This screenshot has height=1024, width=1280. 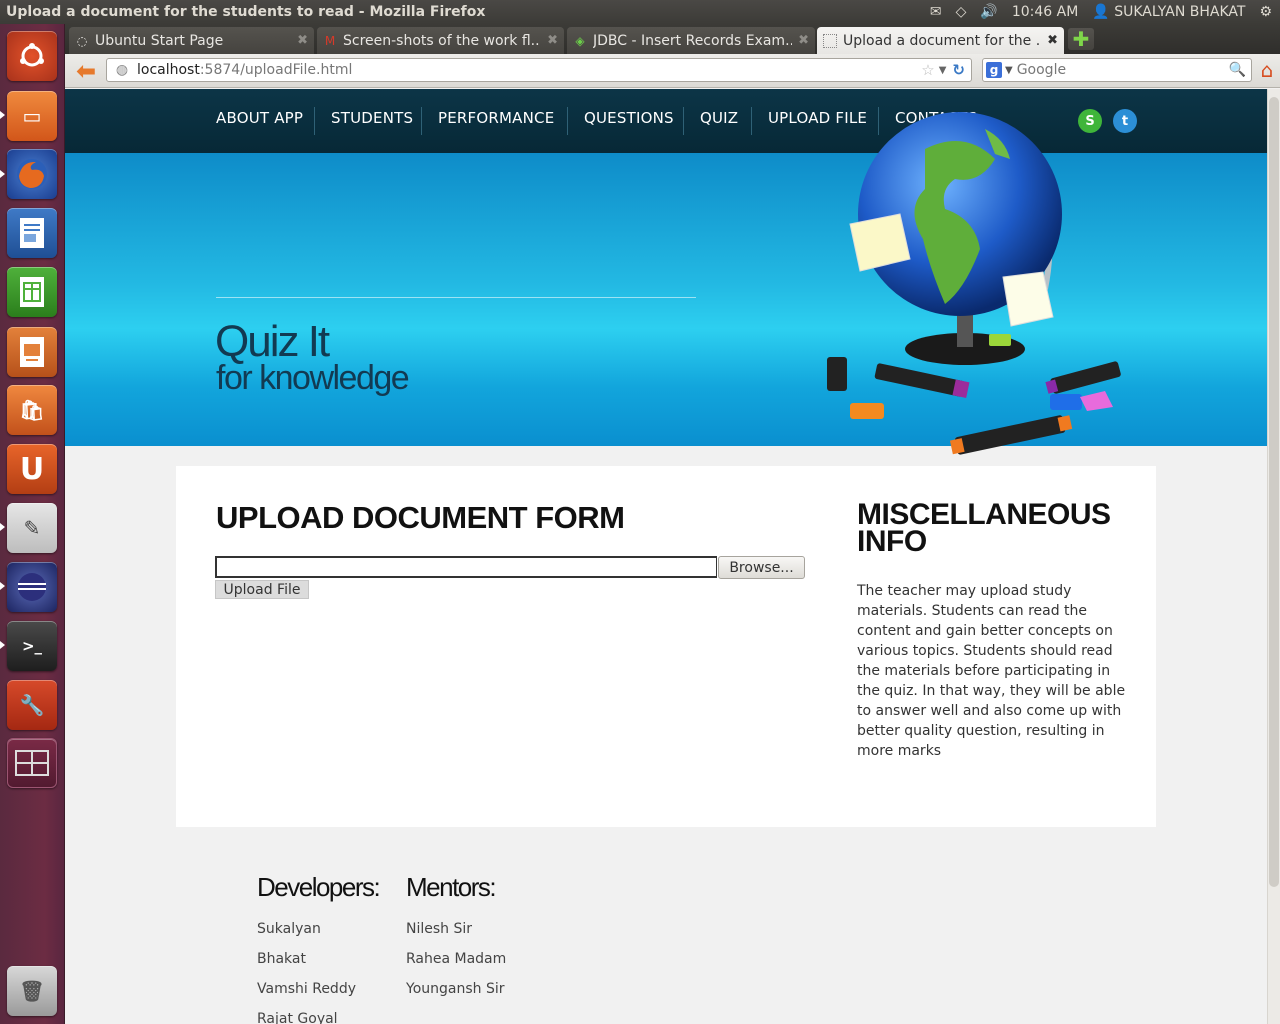 I want to click on home-button: ⌂, so click(x=1267, y=70).